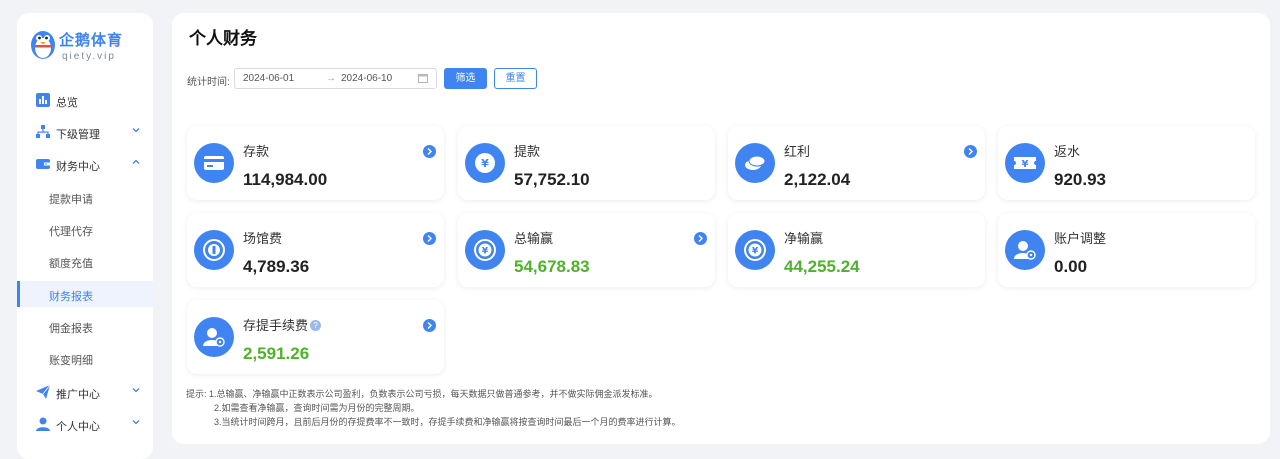 The image size is (1280, 459). What do you see at coordinates (315, 250) in the screenshot?
I see `stat-card-venue-fee: 场馆费 4,789.36` at bounding box center [315, 250].